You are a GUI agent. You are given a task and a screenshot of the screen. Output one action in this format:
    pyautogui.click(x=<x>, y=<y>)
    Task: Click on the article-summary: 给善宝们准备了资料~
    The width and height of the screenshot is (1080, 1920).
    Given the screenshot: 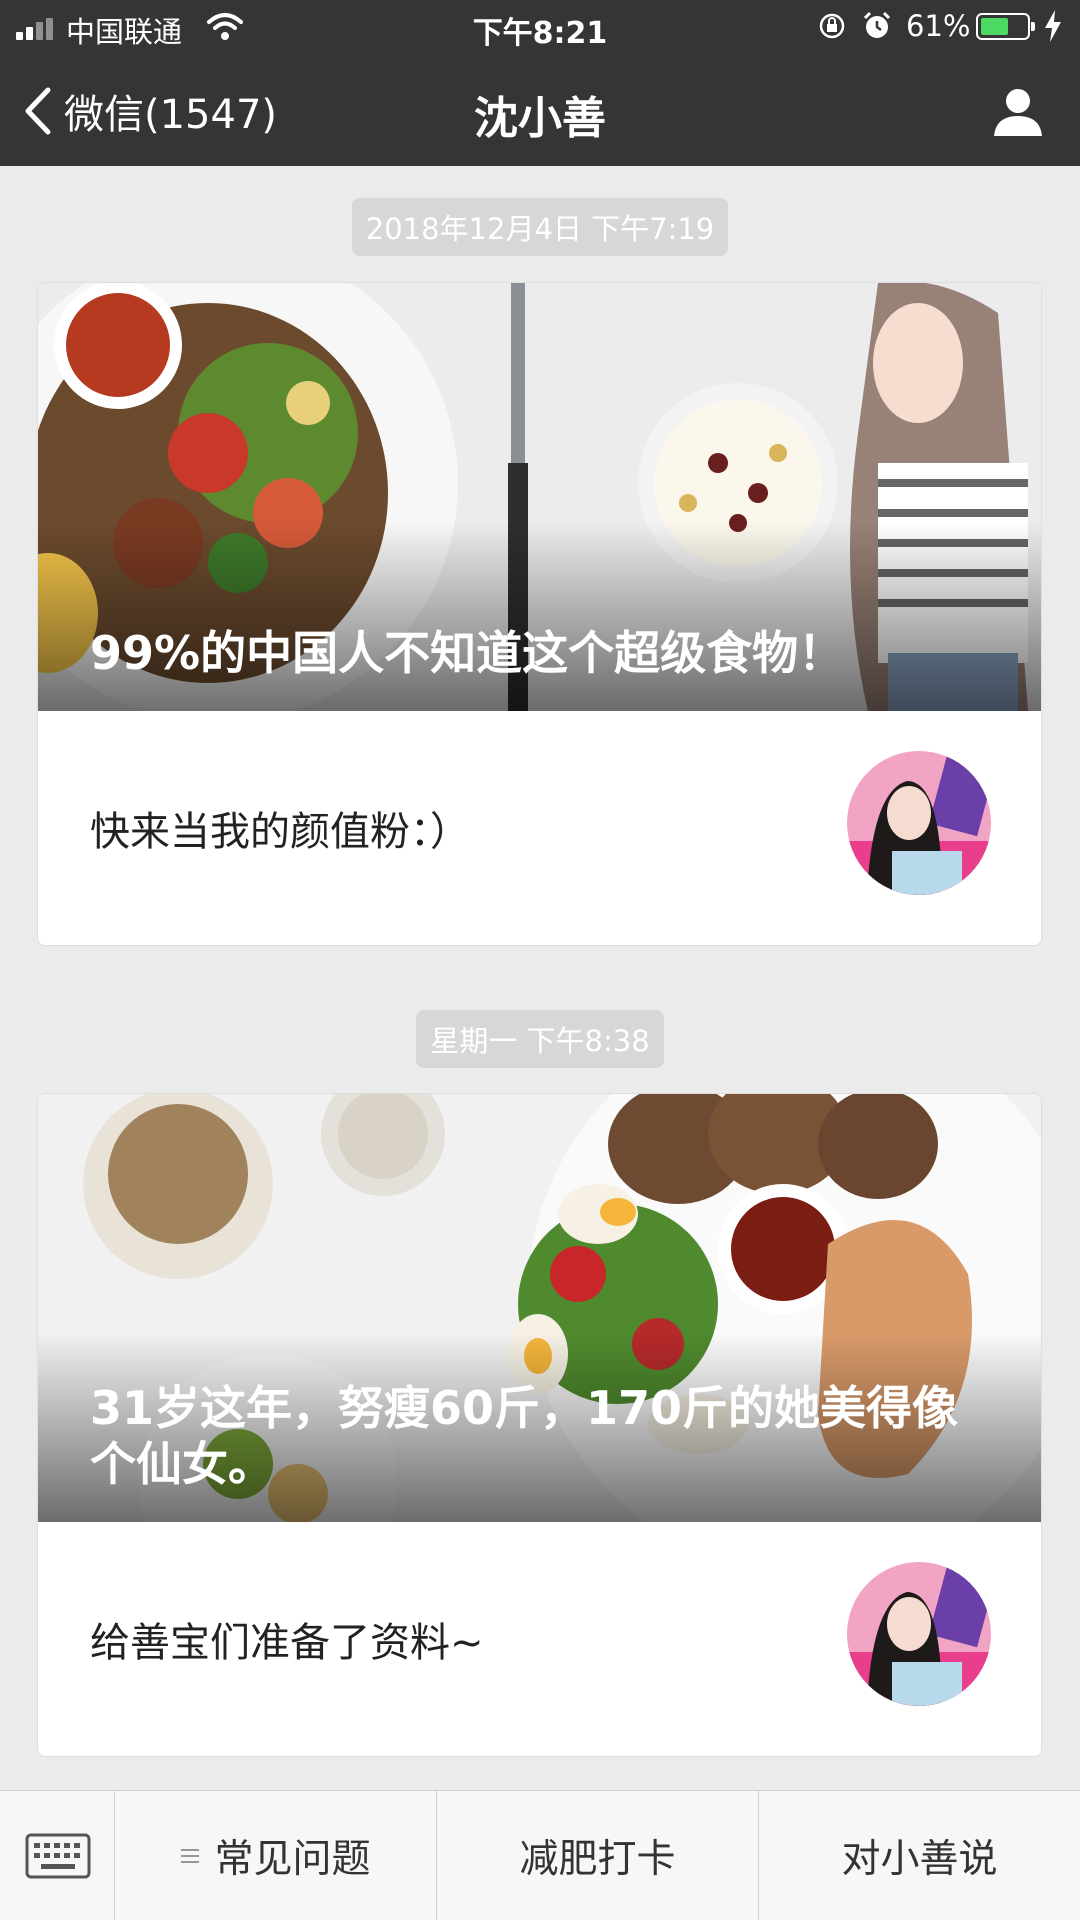 What is the action you would take?
    pyautogui.click(x=287, y=1643)
    